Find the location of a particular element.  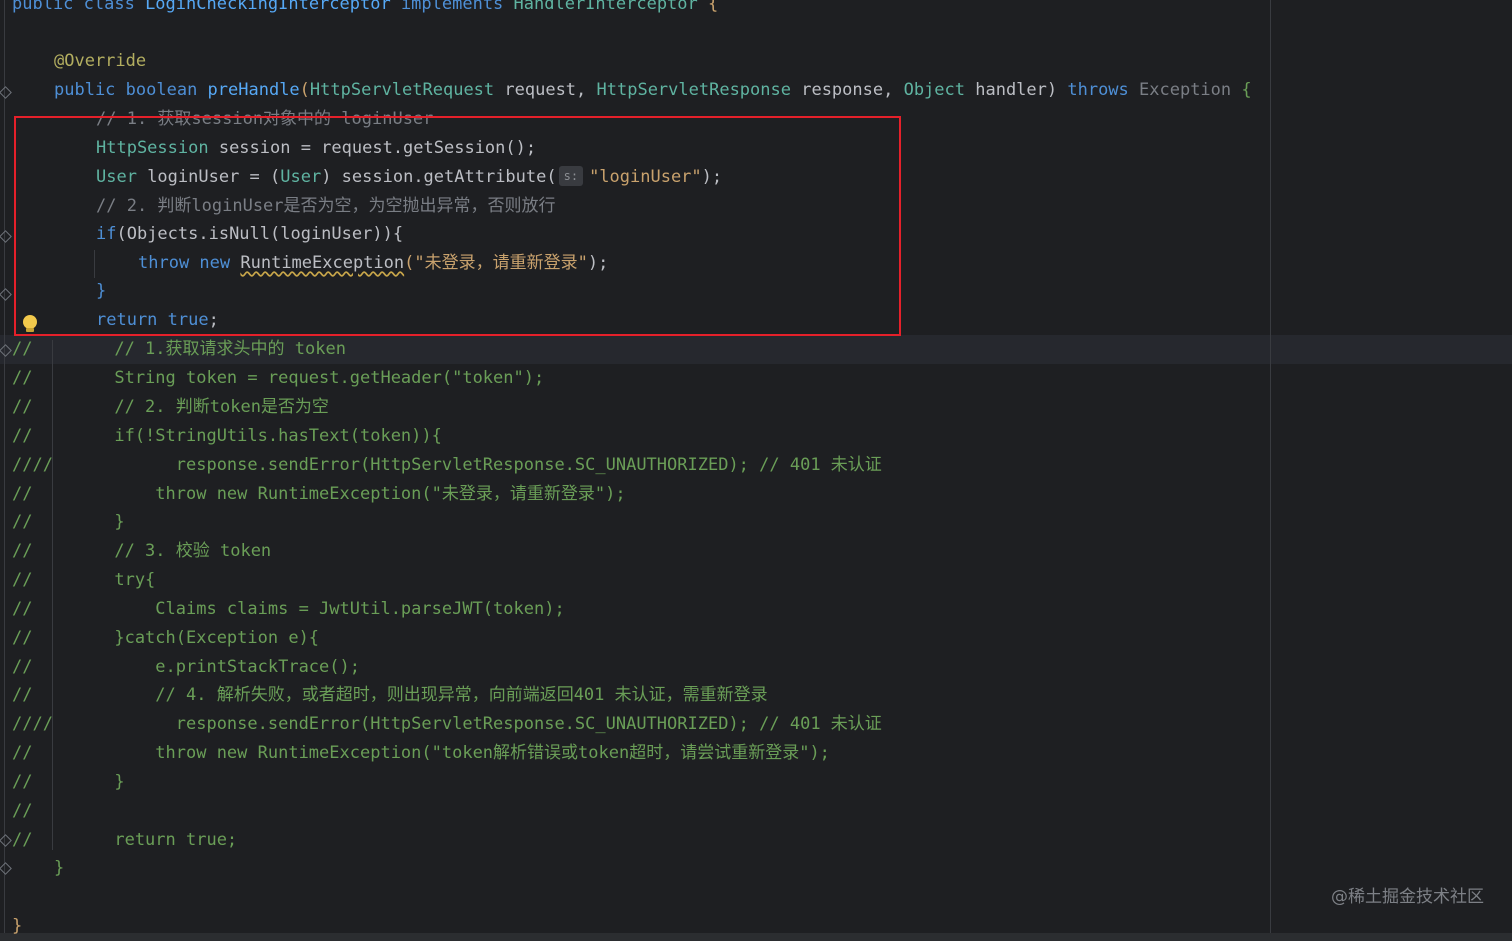

gutter-divider is located at coordinates (4, 466).